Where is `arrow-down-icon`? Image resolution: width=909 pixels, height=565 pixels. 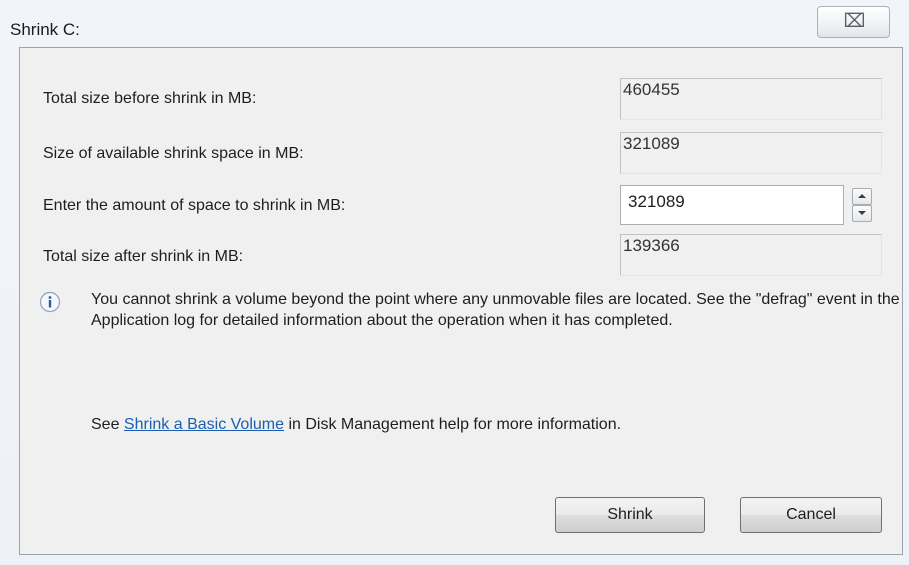 arrow-down-icon is located at coordinates (862, 213).